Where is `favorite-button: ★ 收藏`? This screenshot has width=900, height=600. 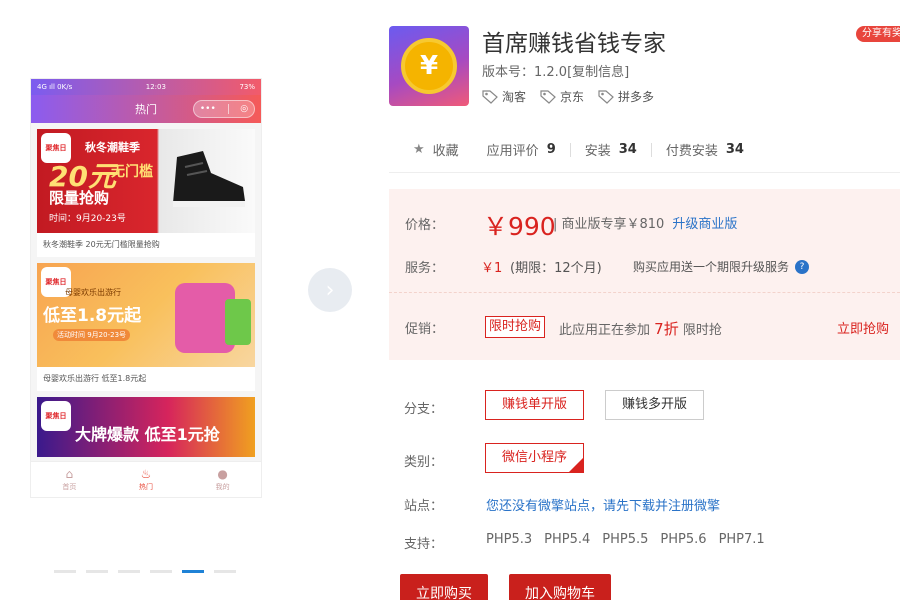 favorite-button: ★ 收藏 is located at coordinates (436, 149).